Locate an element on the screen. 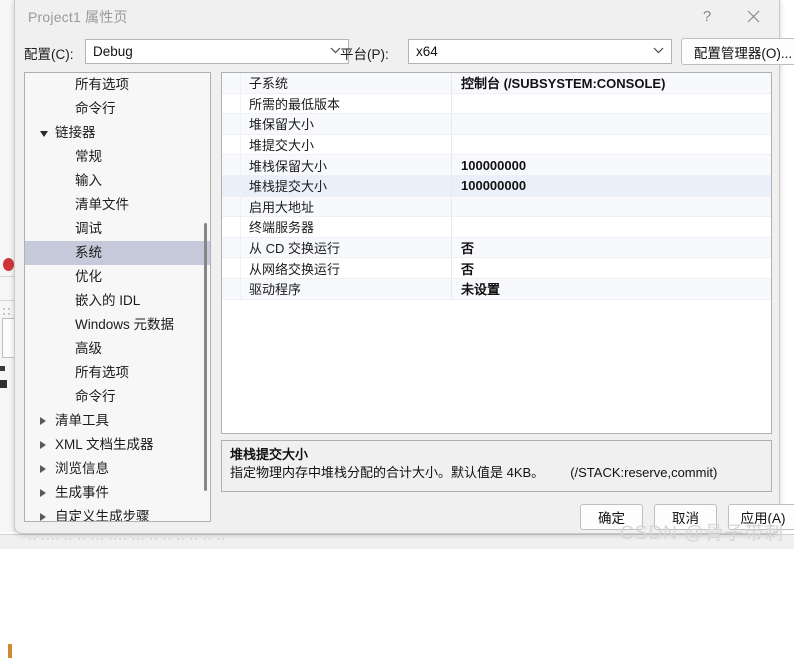 The width and height of the screenshot is (794, 658). tree-scrollbar-thumb is located at coordinates (205, 357).